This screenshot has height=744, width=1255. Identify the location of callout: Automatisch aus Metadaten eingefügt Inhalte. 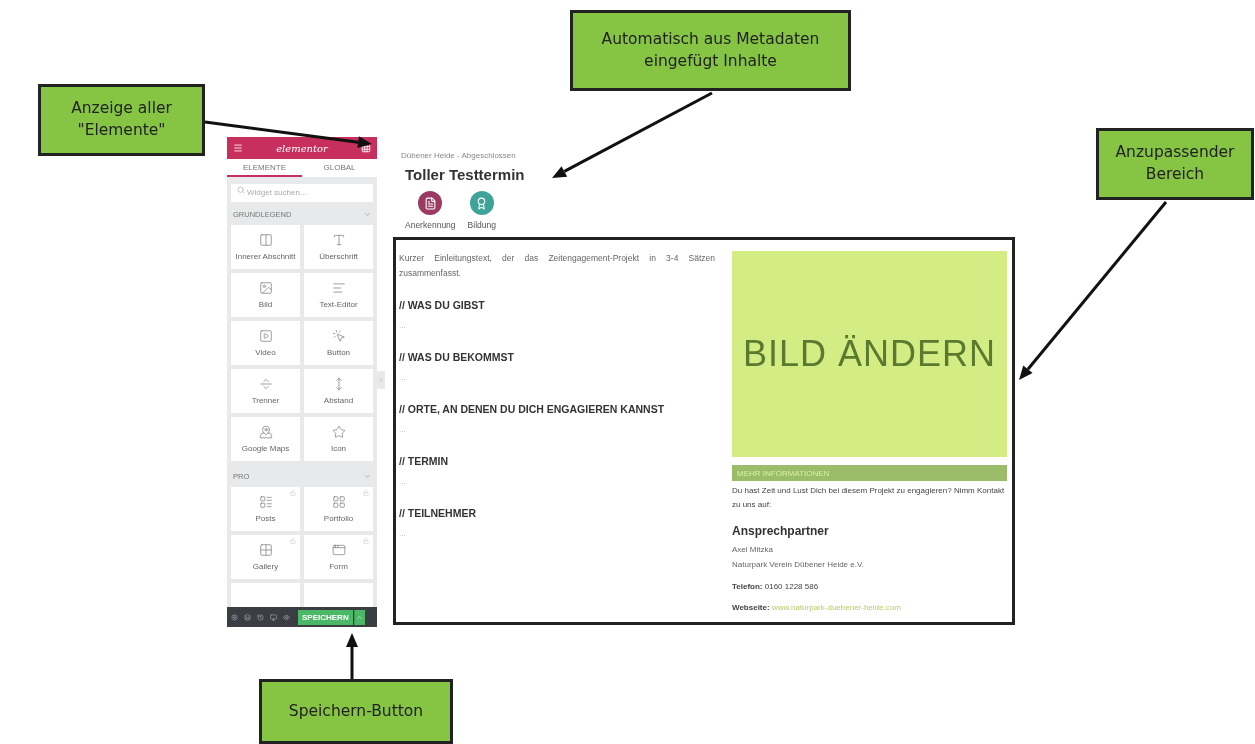
(710, 50).